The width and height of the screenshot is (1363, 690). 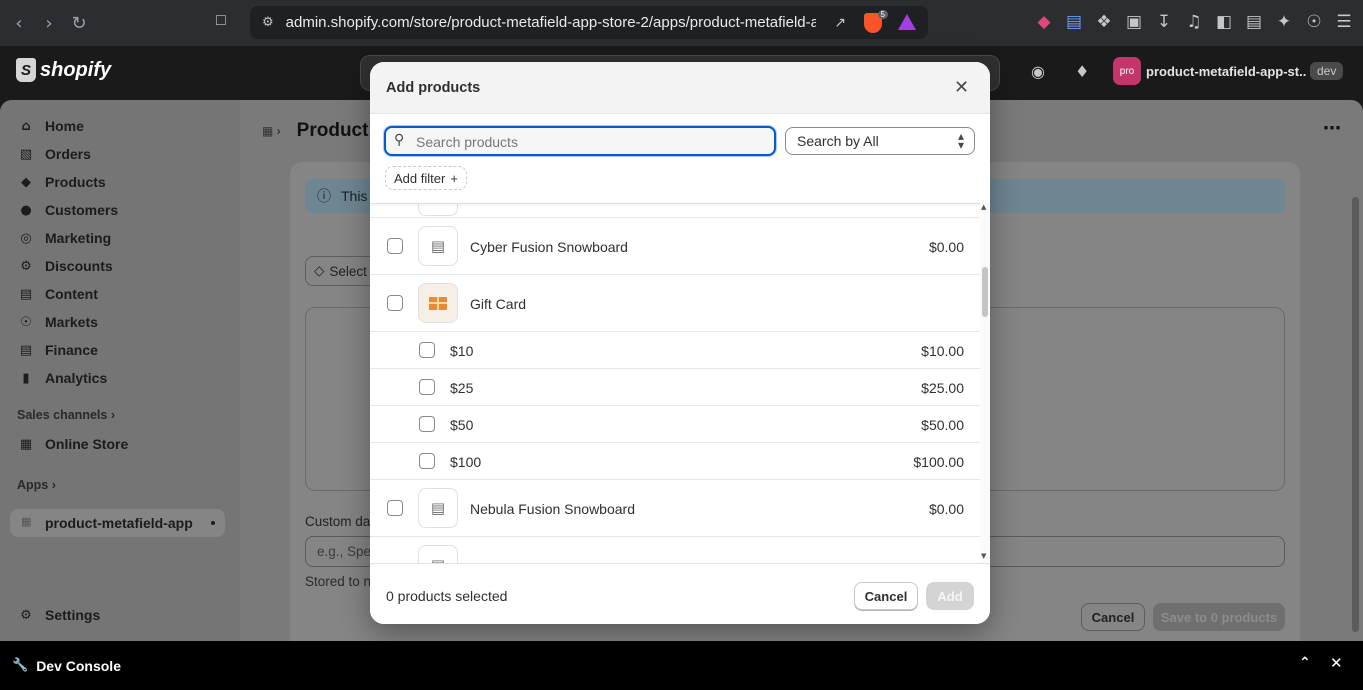 I want to click on info-banner-text: This, so click(x=354, y=196).